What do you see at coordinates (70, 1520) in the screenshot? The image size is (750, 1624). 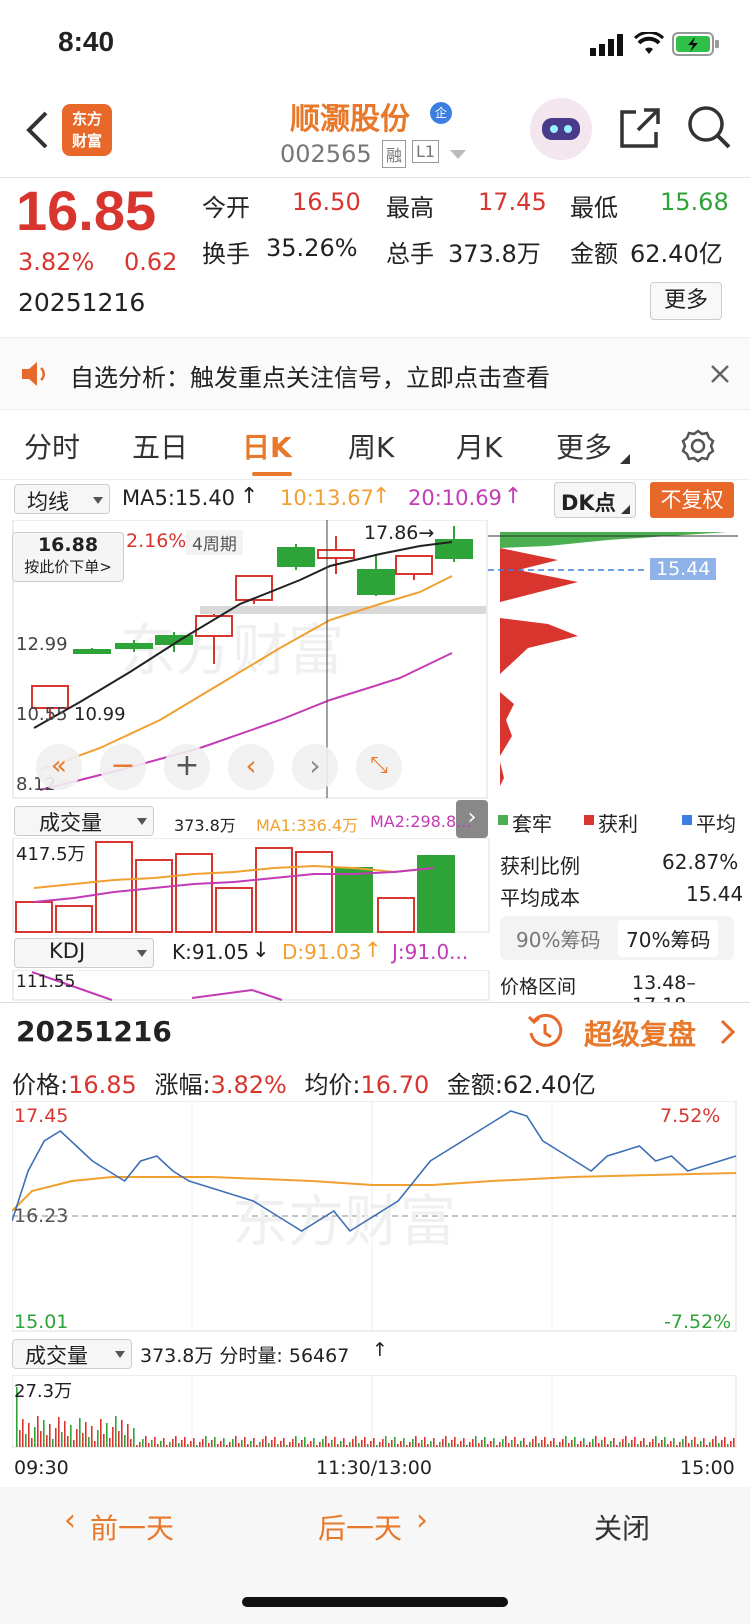 I see `prev-day-chevron-icon: ‹` at bounding box center [70, 1520].